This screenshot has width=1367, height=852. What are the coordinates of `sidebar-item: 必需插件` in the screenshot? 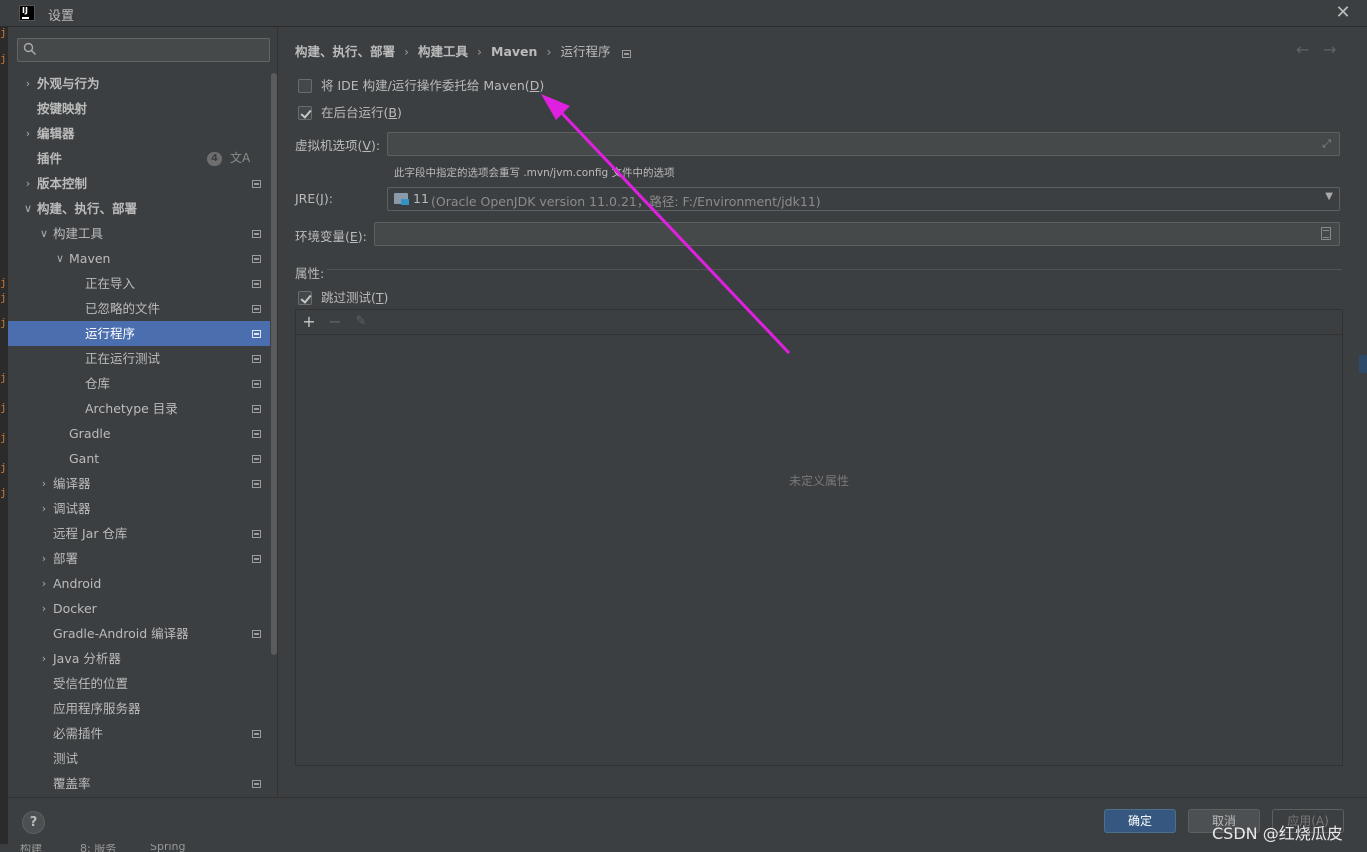 It's located at (139, 733).